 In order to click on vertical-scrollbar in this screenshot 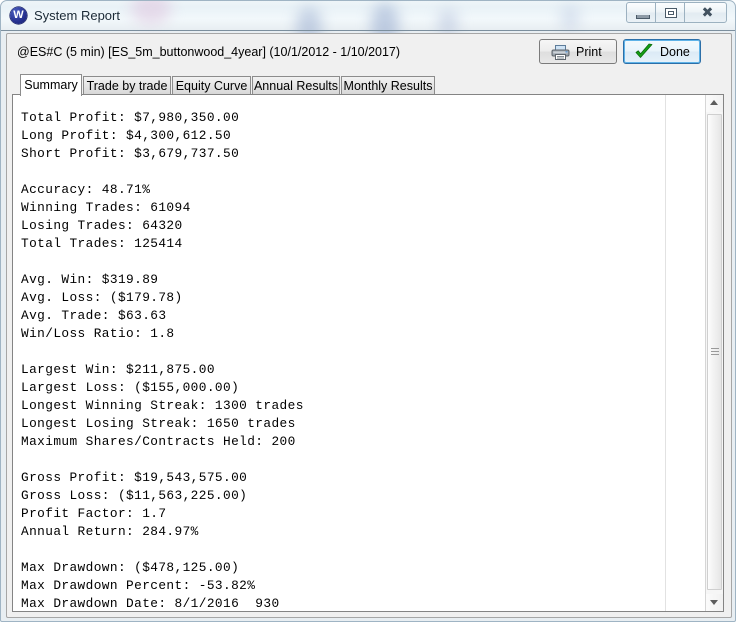, I will do `click(714, 353)`.